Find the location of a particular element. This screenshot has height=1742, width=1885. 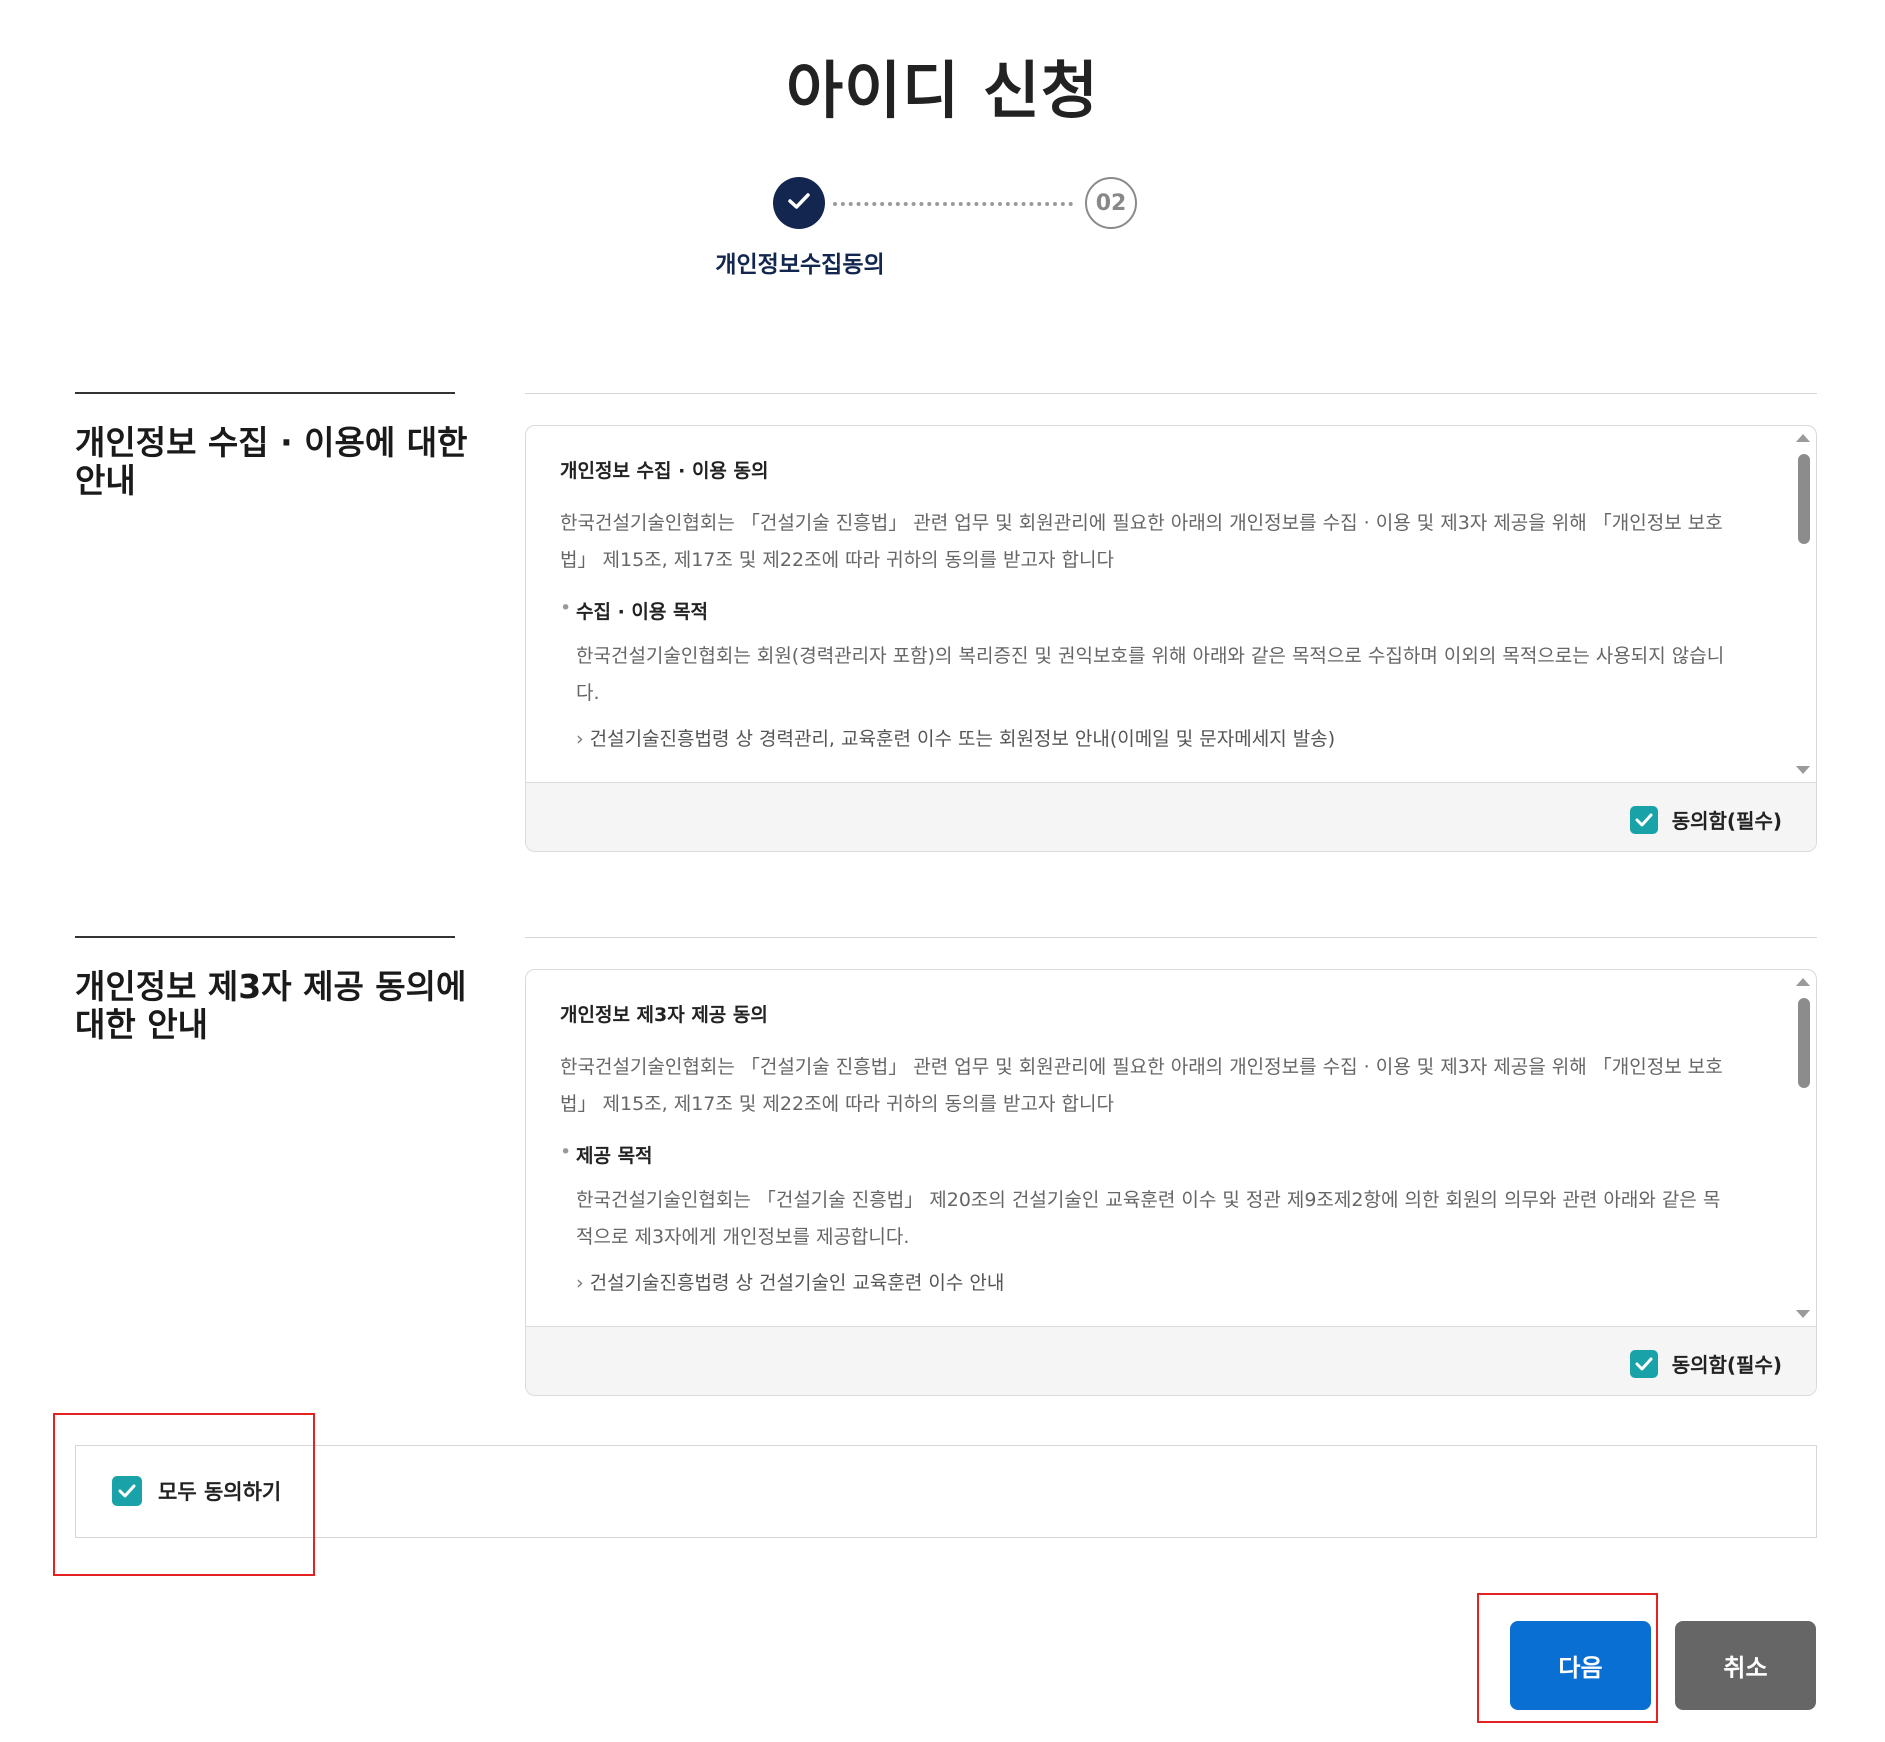

step-connector is located at coordinates (953, 204).